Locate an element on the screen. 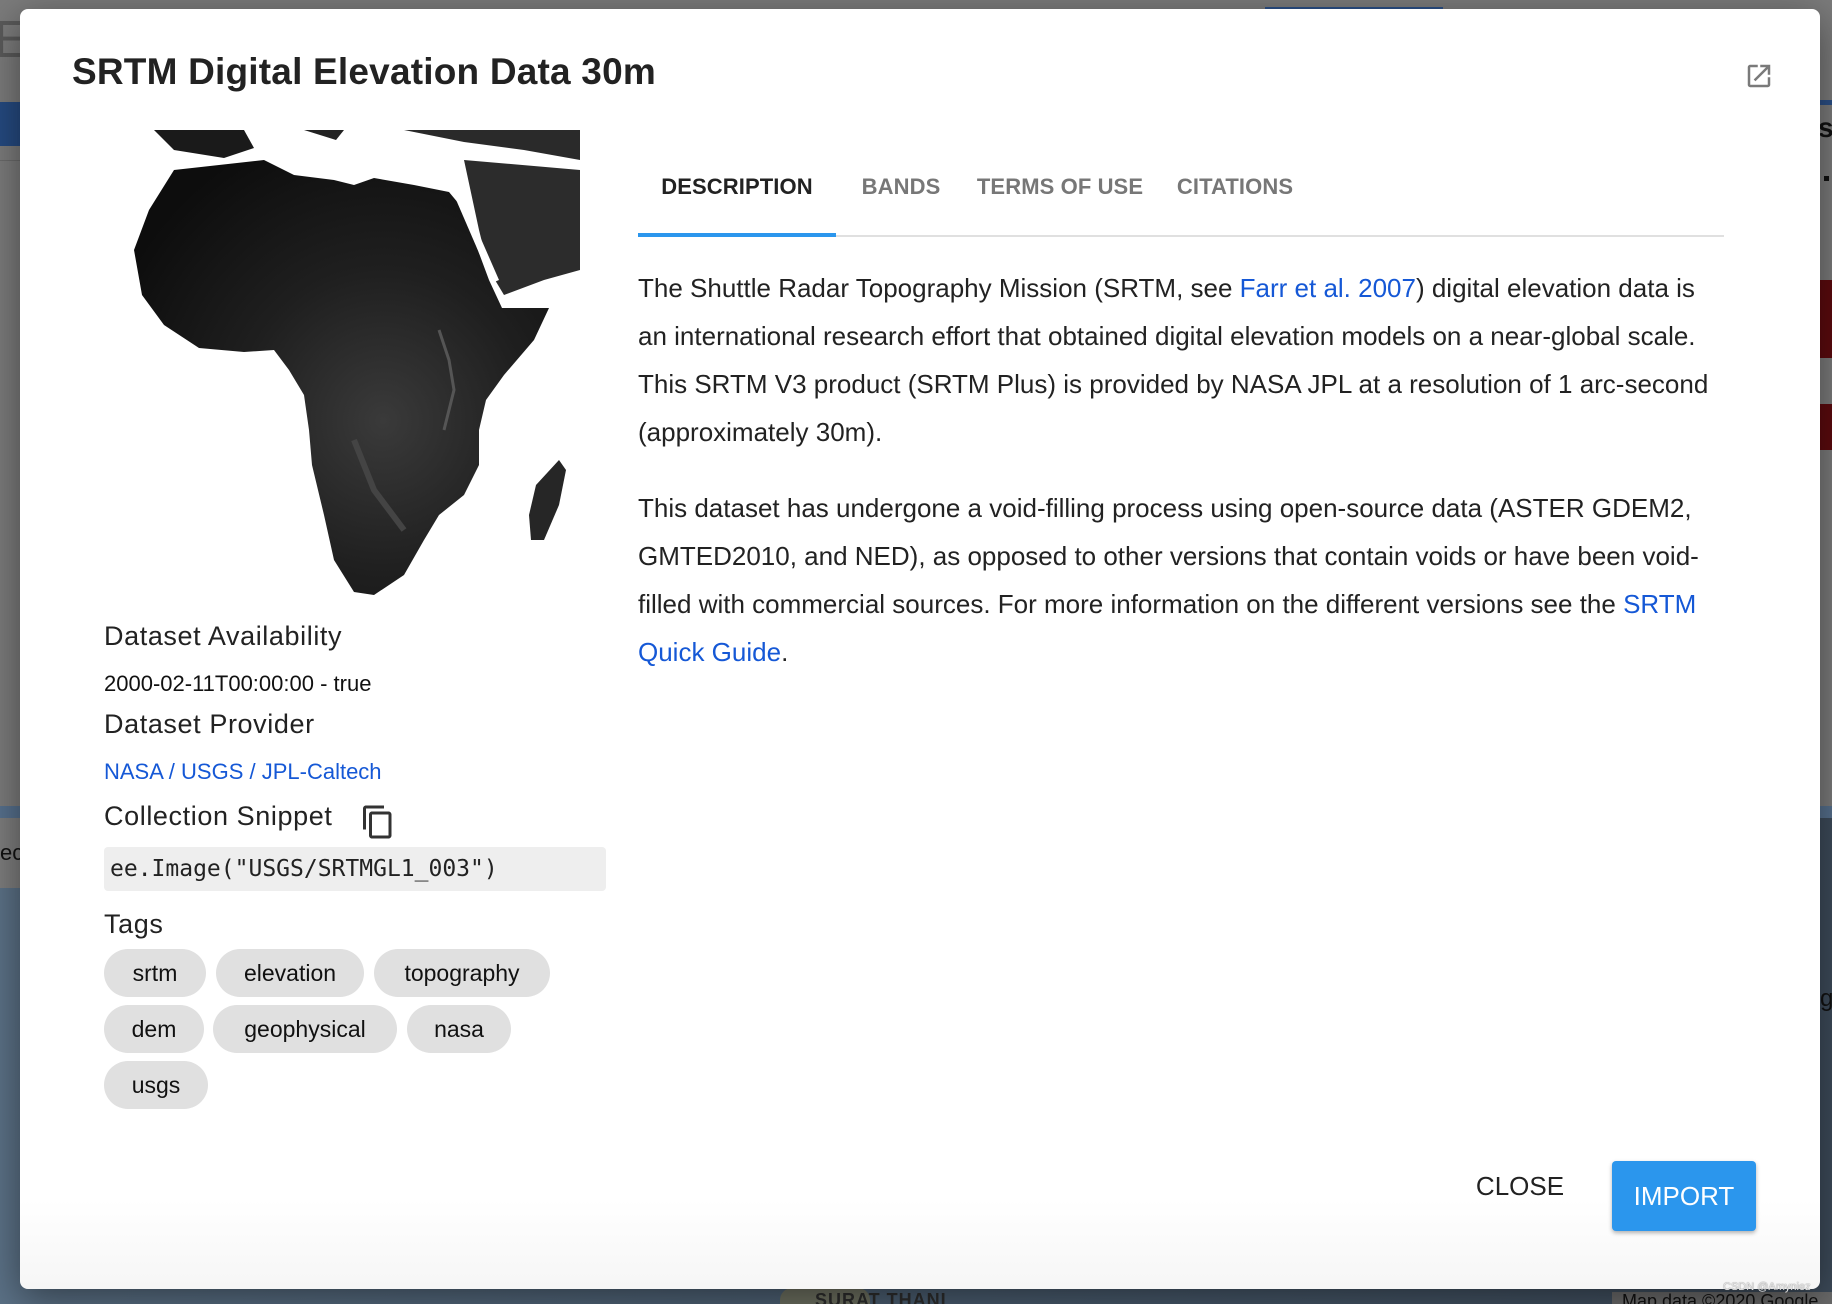 The width and height of the screenshot is (1832, 1304). bg-right-fragment: sc is located at coordinates (1825, 127).